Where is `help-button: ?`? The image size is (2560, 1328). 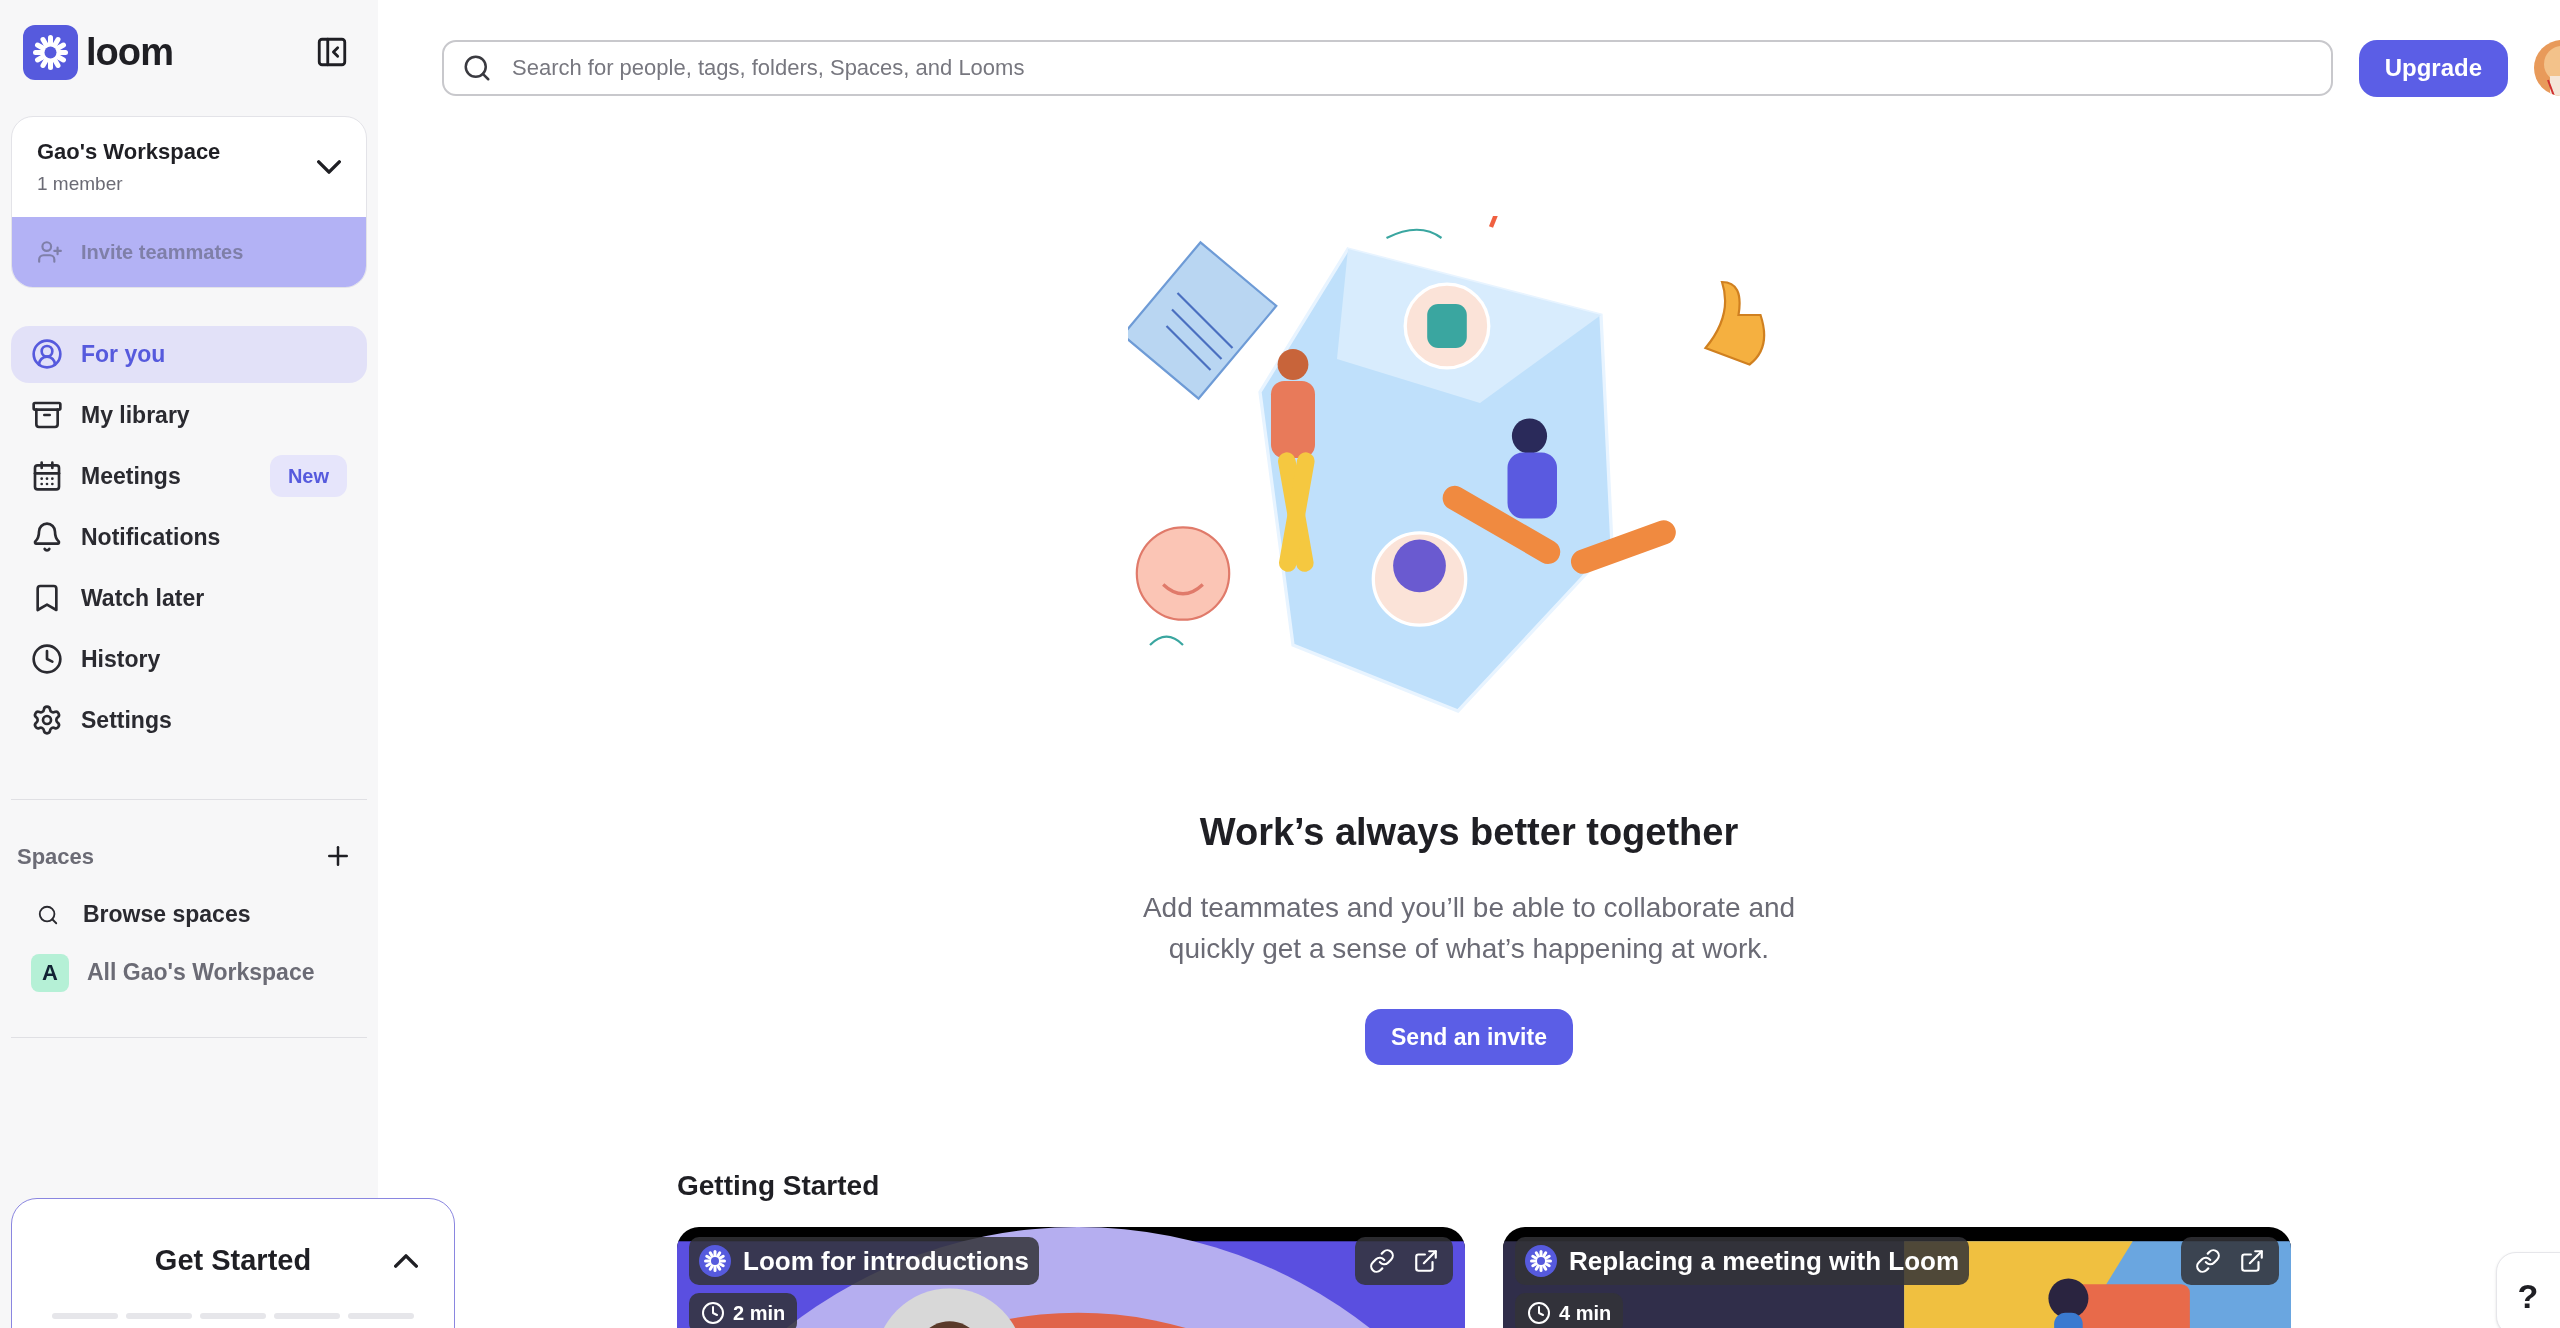
help-button: ? is located at coordinates (2528, 1290).